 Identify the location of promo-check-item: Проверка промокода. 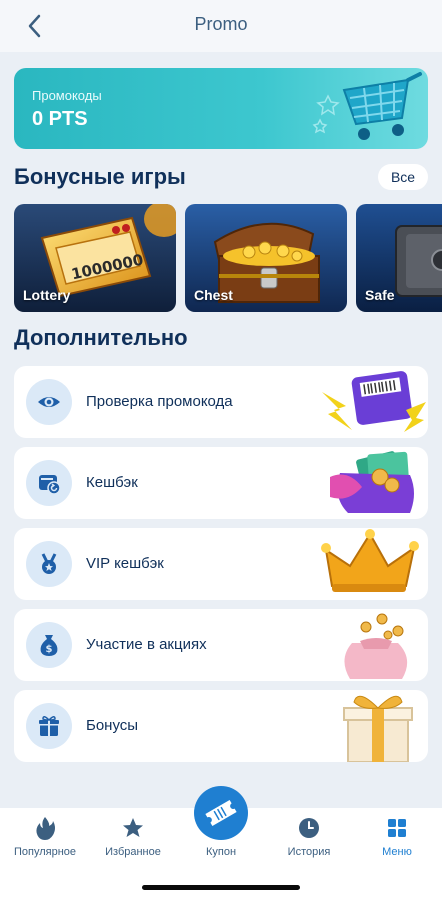
(221, 402).